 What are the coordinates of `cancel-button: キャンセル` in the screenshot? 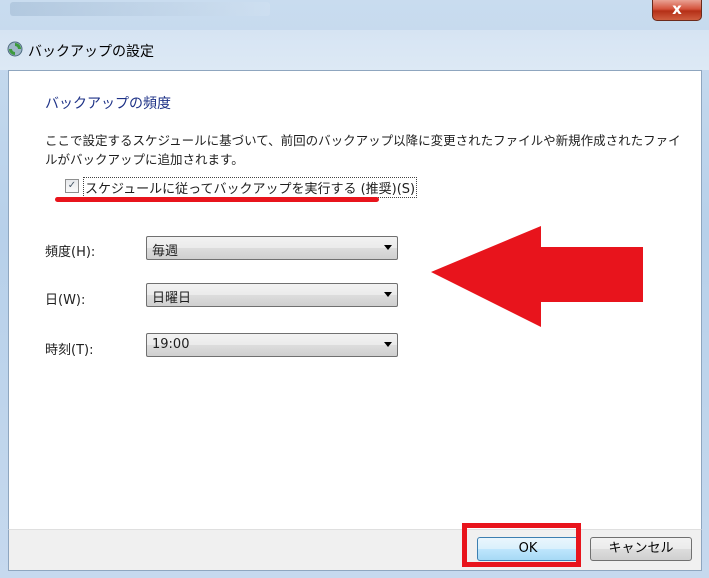 It's located at (641, 549).